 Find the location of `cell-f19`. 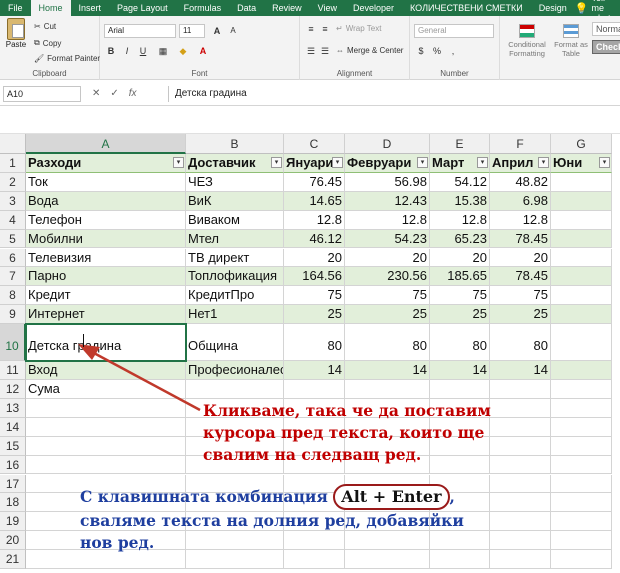

cell-f19 is located at coordinates (520, 522).